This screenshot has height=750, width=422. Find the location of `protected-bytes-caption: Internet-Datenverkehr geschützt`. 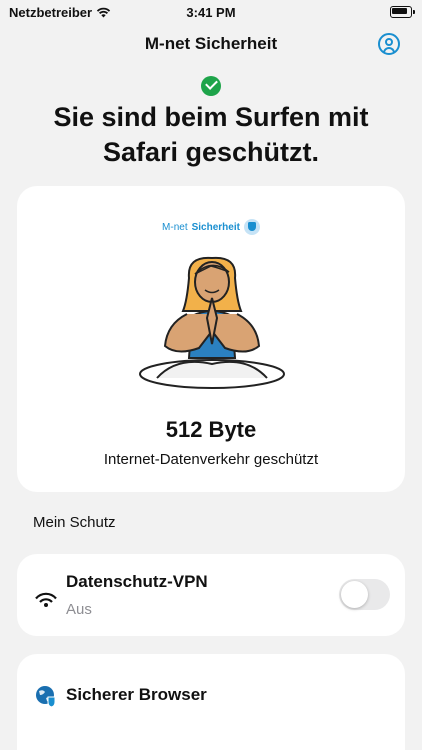

protected-bytes-caption: Internet-Datenverkehr geschützt is located at coordinates (211, 459).